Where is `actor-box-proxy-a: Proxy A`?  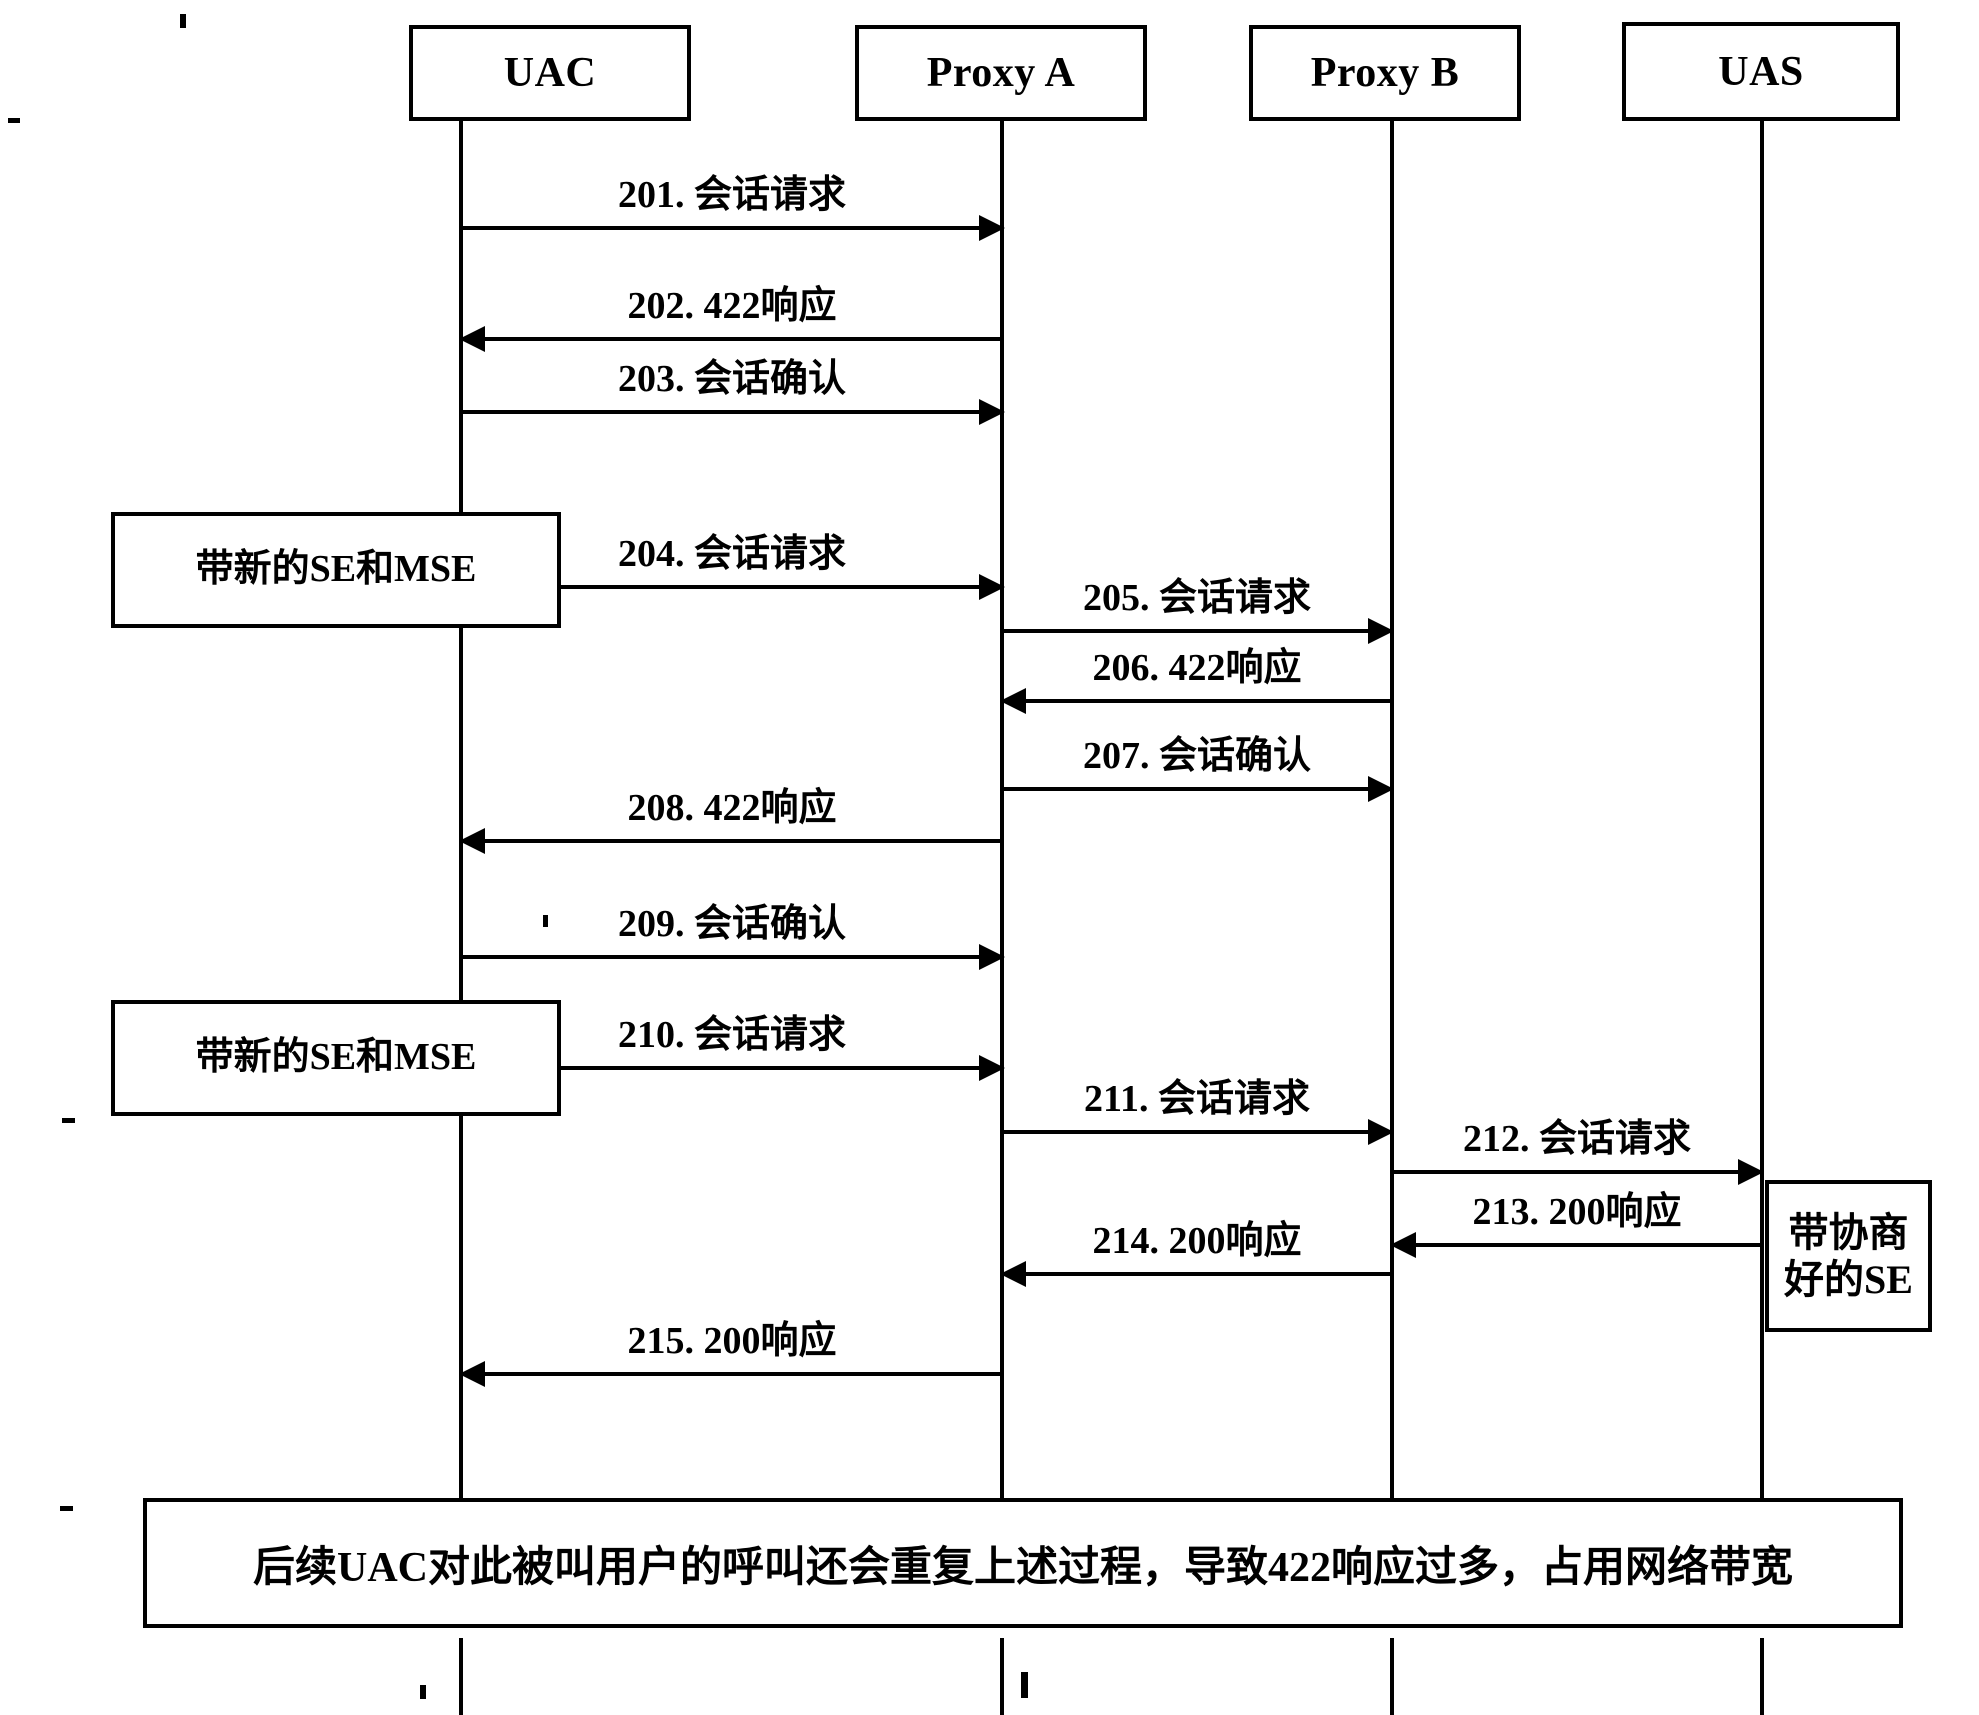 actor-box-proxy-a: Proxy A is located at coordinates (1001, 73).